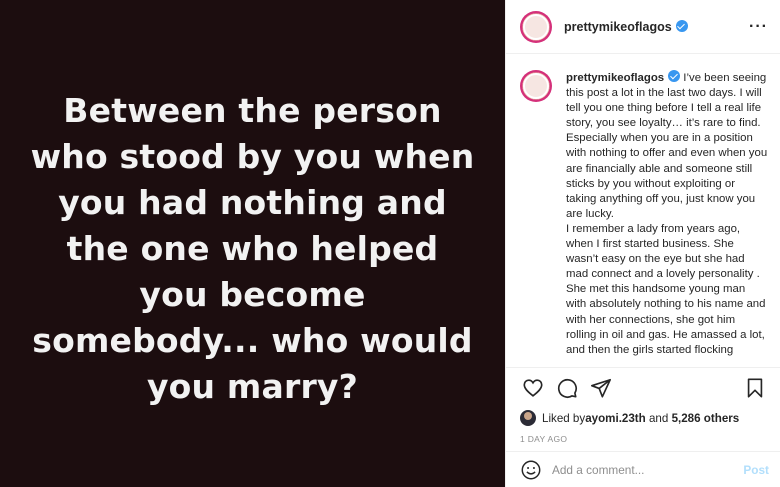 The image size is (780, 487). I want to click on comment-input, so click(648, 469).